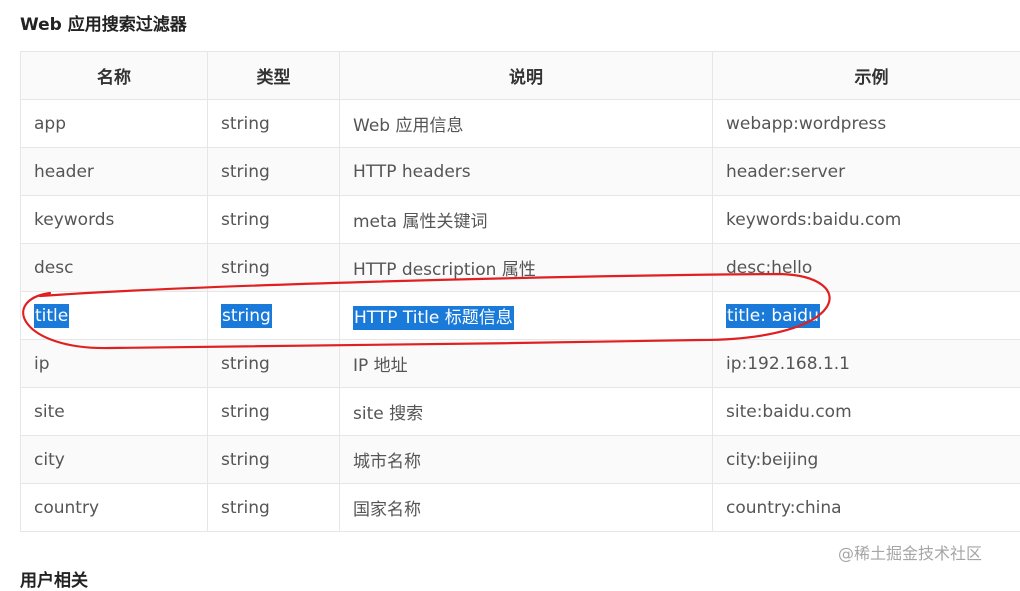 This screenshot has width=1020, height=591. Describe the element at coordinates (866, 172) in the screenshot. I see `cell-example: header:server` at that location.